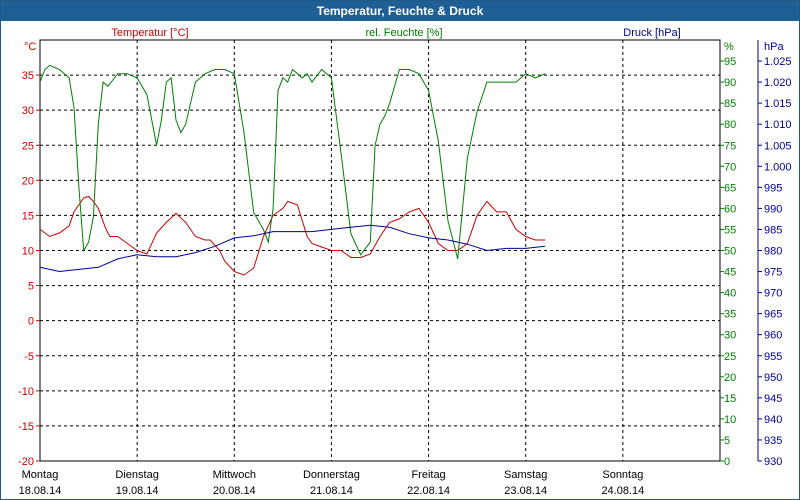  Describe the element at coordinates (234, 475) in the screenshot. I see `x-tick-label-day: Mittwoch` at that location.